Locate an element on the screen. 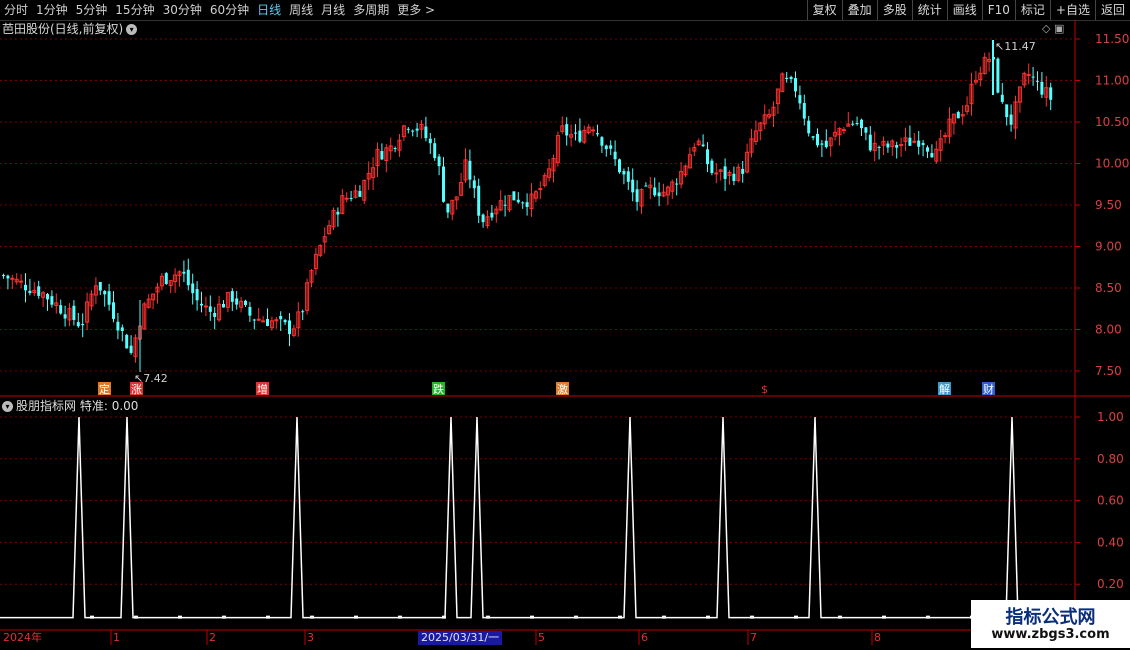 The height and width of the screenshot is (650, 1130). event-label: 增 is located at coordinates (262, 389).